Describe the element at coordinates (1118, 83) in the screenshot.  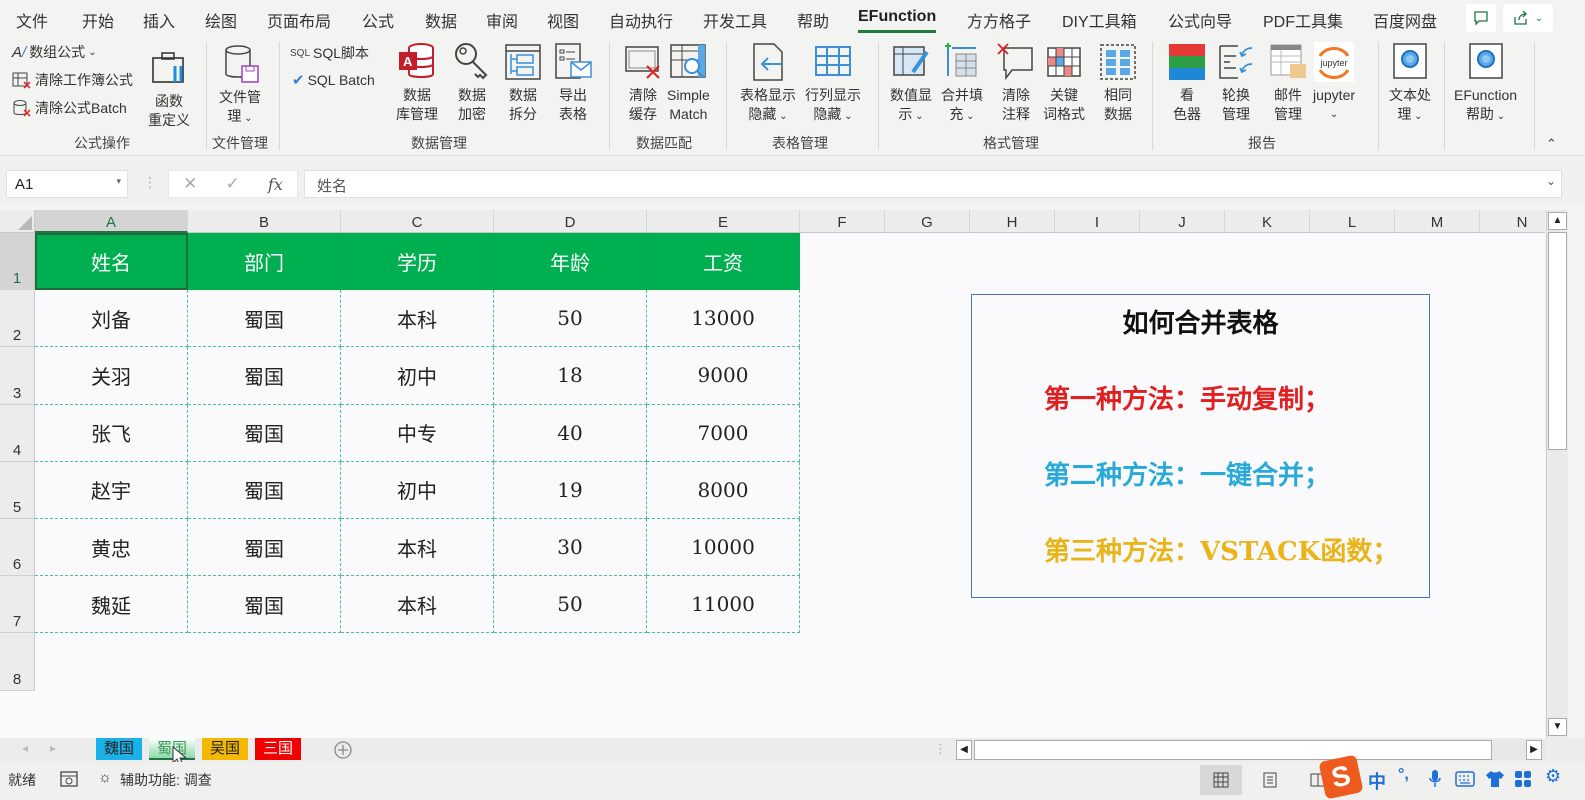
I see `same-data-button: 相同 数据` at that location.